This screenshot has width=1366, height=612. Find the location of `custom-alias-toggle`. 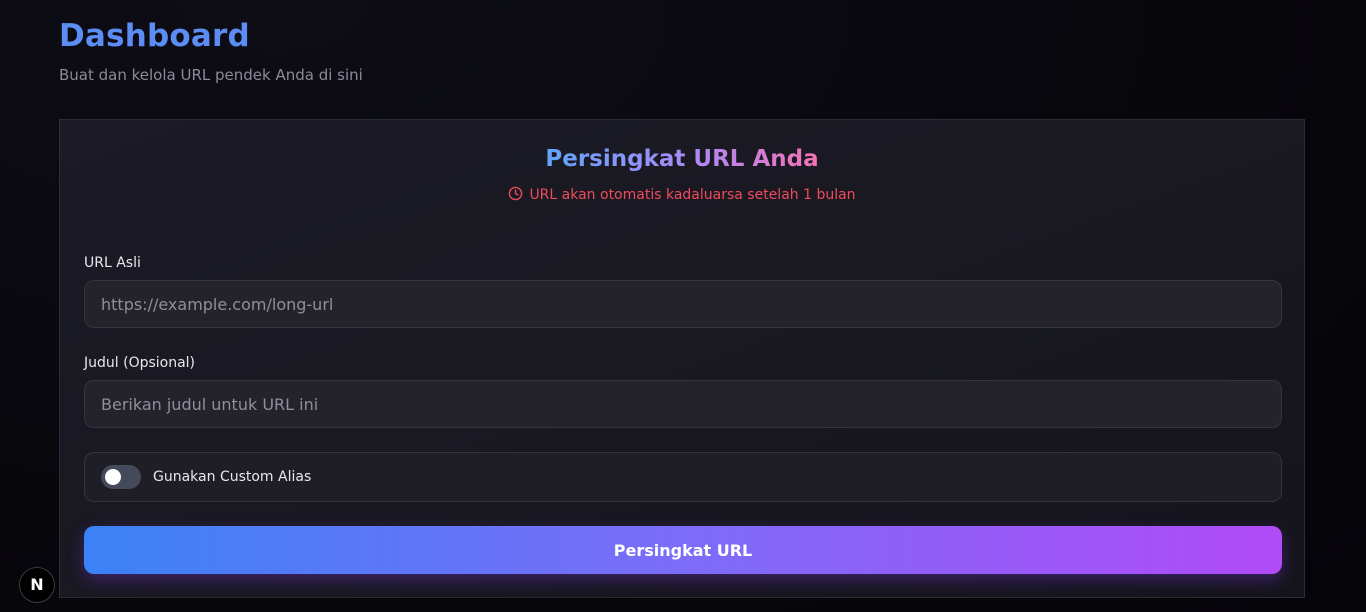

custom-alias-toggle is located at coordinates (121, 477).